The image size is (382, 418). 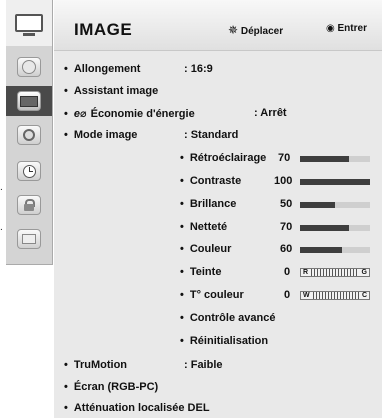 I want to click on tv-icon, so click(x=29, y=25).